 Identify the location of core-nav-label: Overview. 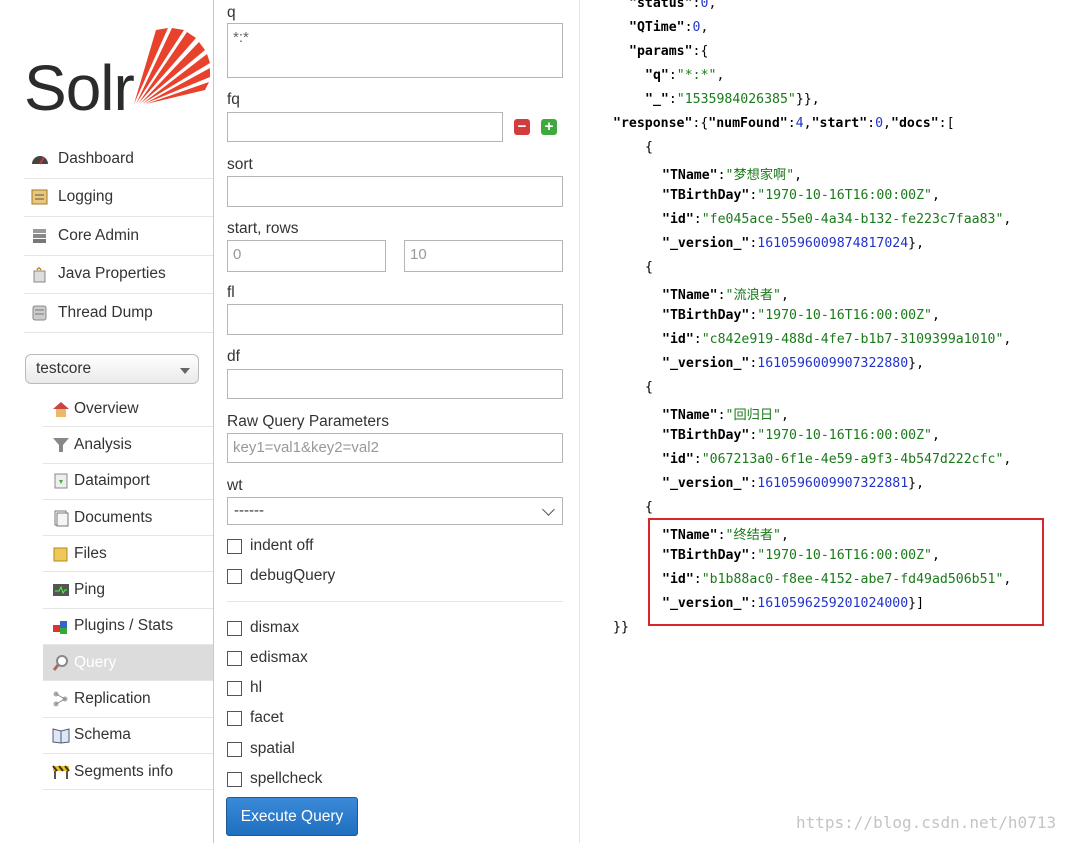
(106, 408).